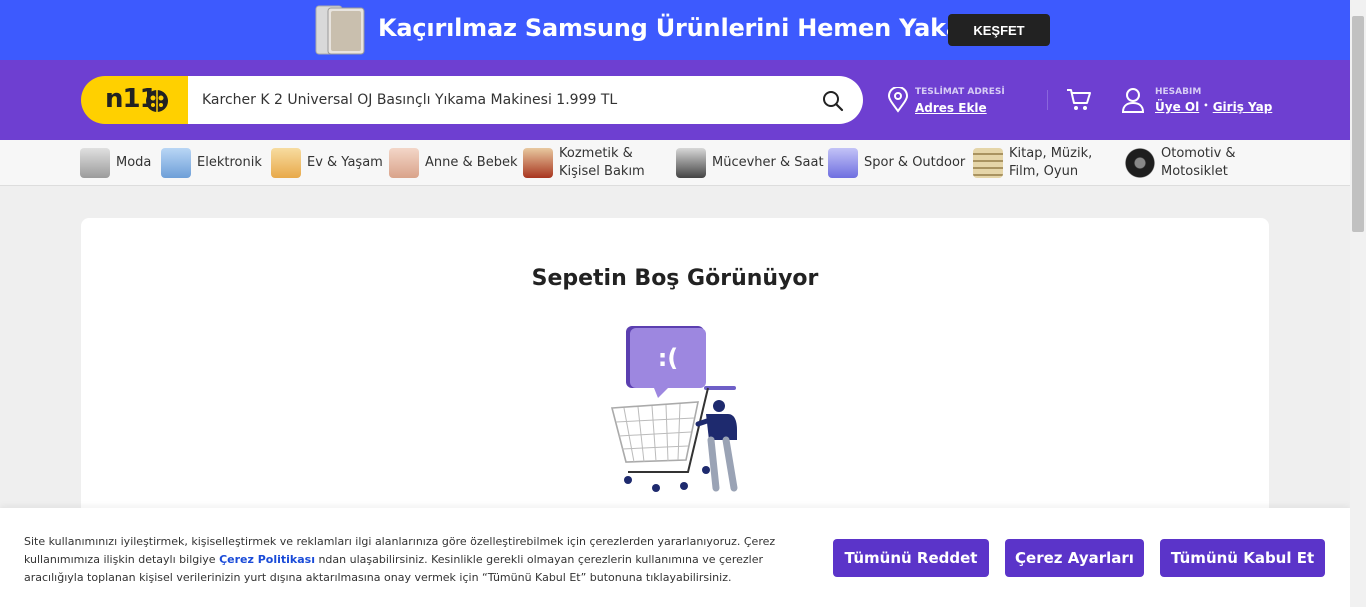 The image size is (1366, 607). I want to click on category-mucevher-saat: Mücevher & Saat, so click(750, 163).